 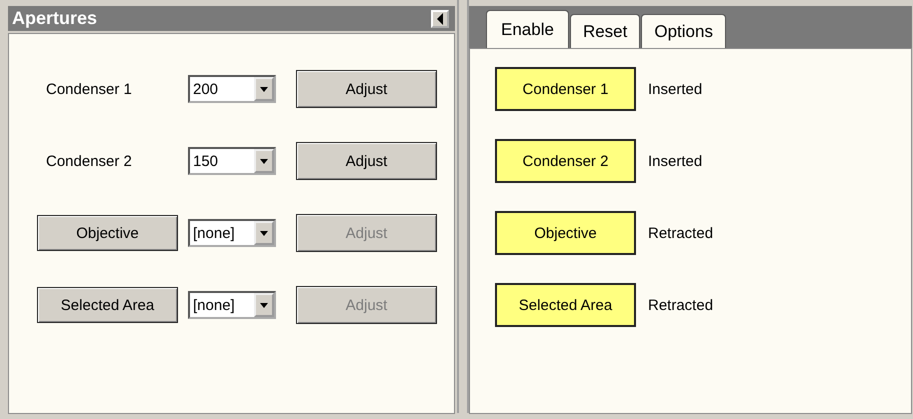 I want to click on tab: Enable, so click(x=527, y=29).